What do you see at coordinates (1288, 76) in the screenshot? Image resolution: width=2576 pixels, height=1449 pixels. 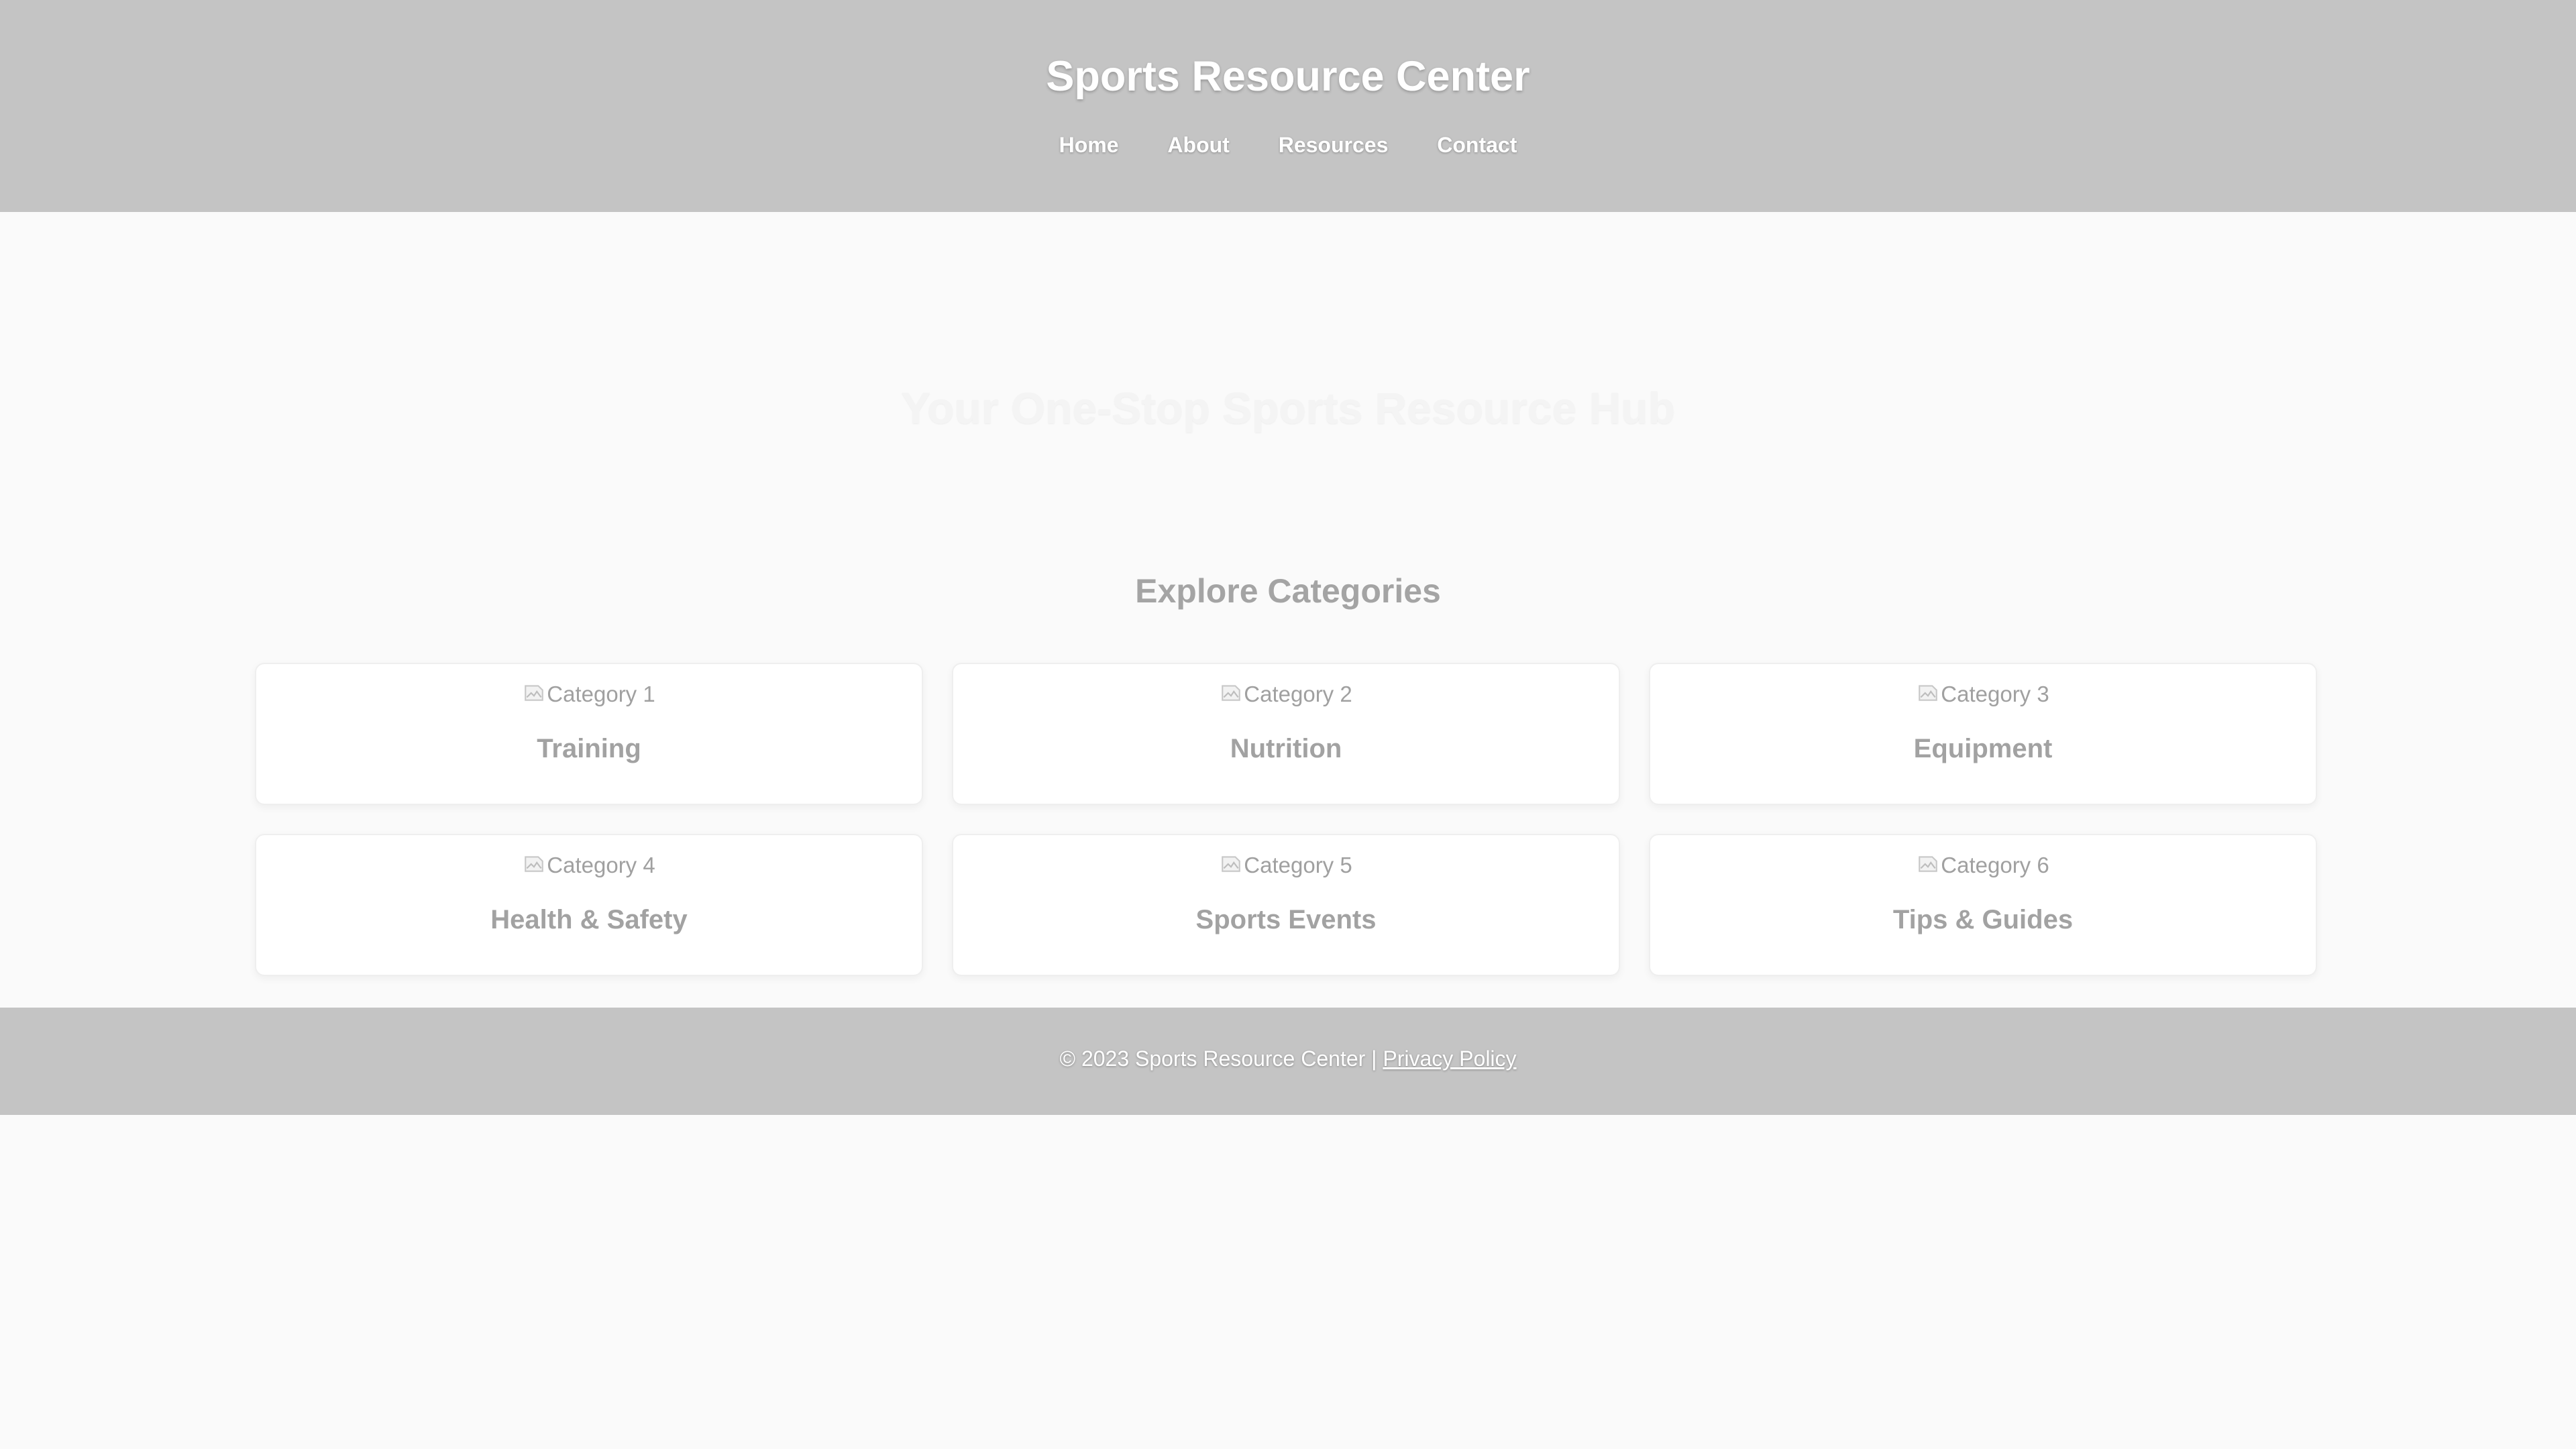 I see `site-title: Sports Resource Center` at bounding box center [1288, 76].